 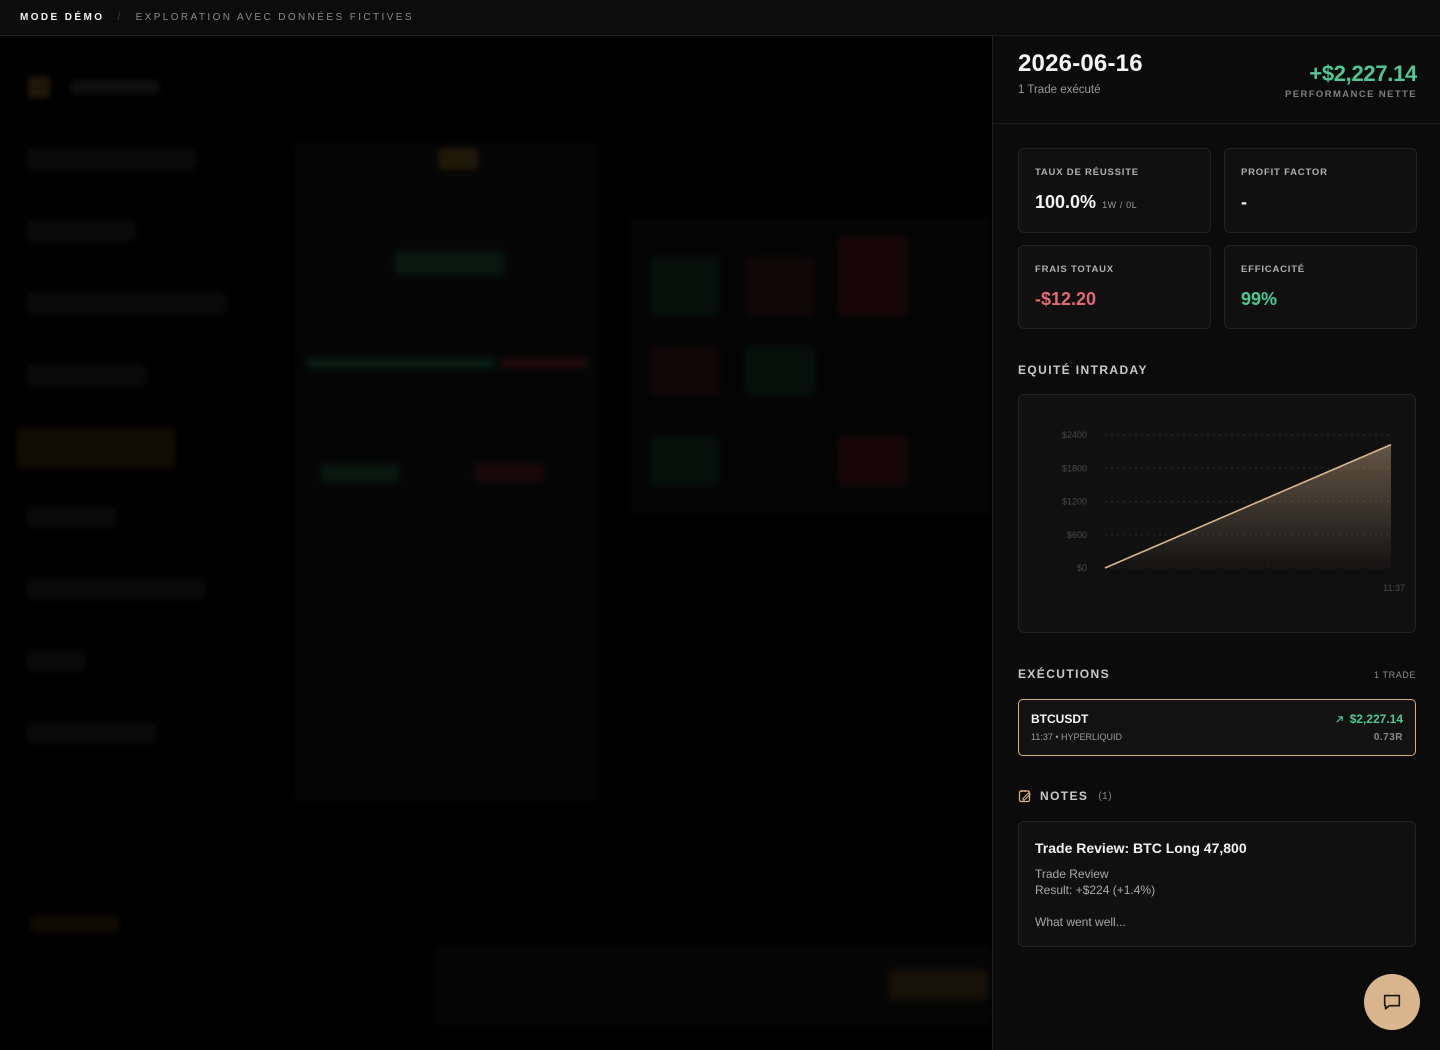 I want to click on execution-pnl-value: $2,227.14, so click(x=1376, y=719).